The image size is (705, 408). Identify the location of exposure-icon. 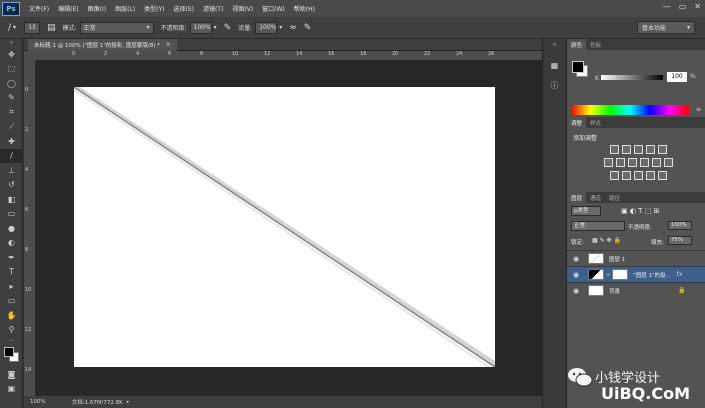
(650, 149).